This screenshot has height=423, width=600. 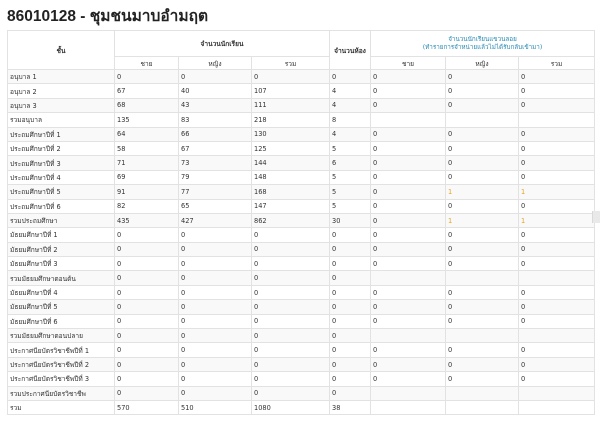 I want to click on cell-drop-total: 1, so click(x=556, y=220).